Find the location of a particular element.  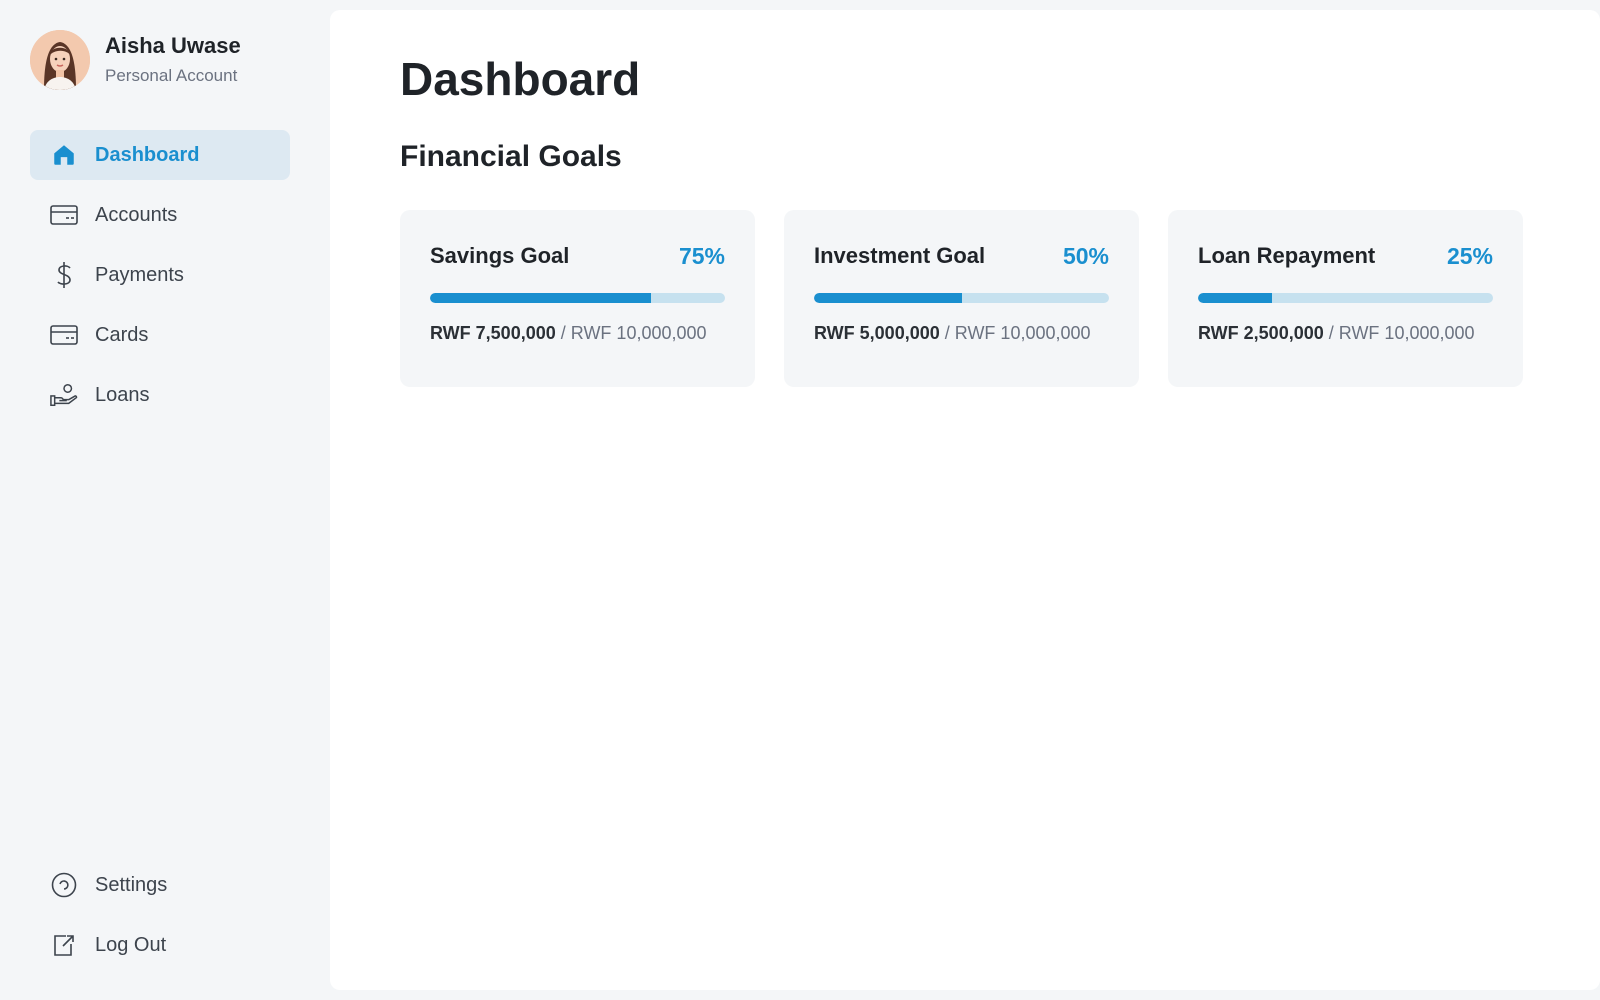

home-icon is located at coordinates (64, 155).